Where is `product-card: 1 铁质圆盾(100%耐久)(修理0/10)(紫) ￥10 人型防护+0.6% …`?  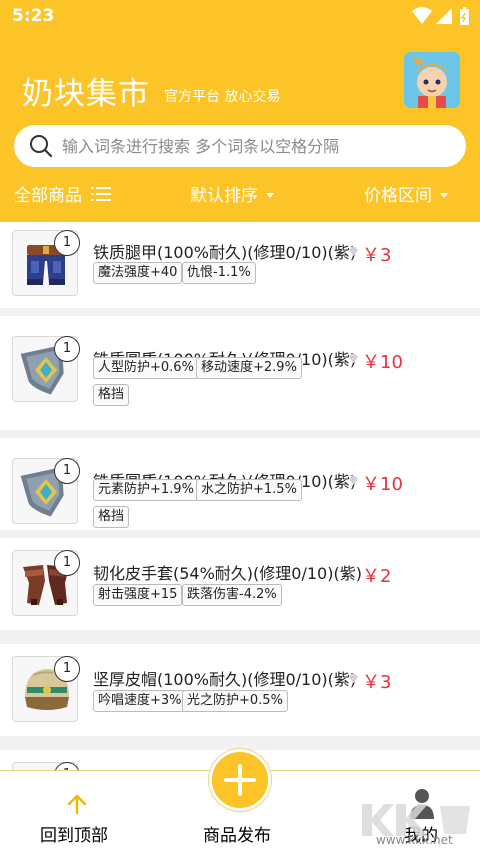
product-card: 1 铁质圆盾(100%耐久)(修理0/10)(紫) ￥10 人型防护+0.6% … is located at coordinates (240, 373).